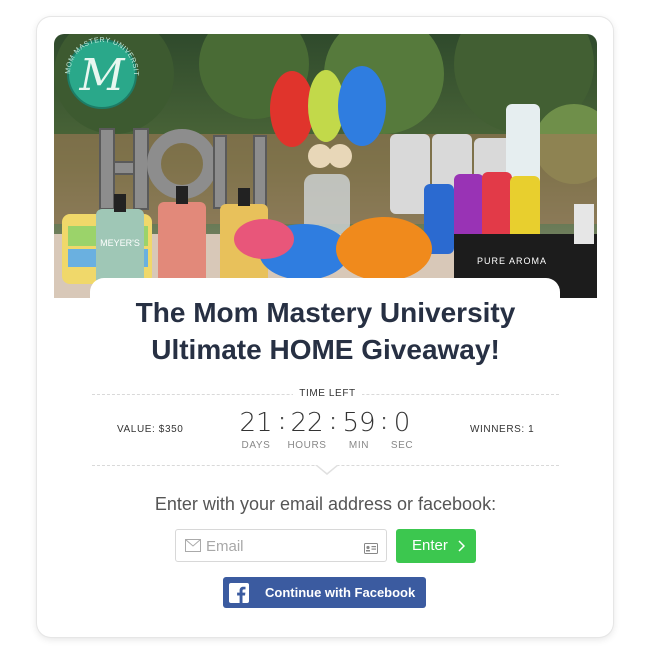  Describe the element at coordinates (462, 547) in the screenshot. I see `chevron-right-icon` at that location.